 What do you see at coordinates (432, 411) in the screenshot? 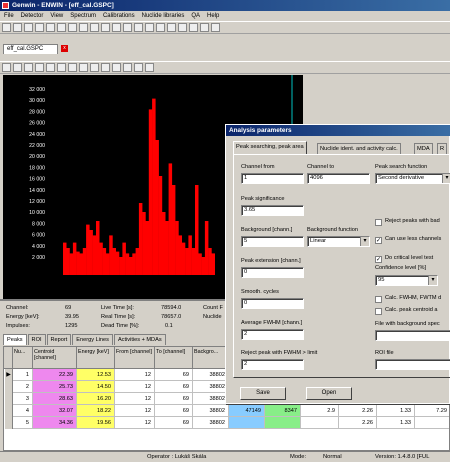
I see `table-cell-e6: 7.29` at bounding box center [432, 411].